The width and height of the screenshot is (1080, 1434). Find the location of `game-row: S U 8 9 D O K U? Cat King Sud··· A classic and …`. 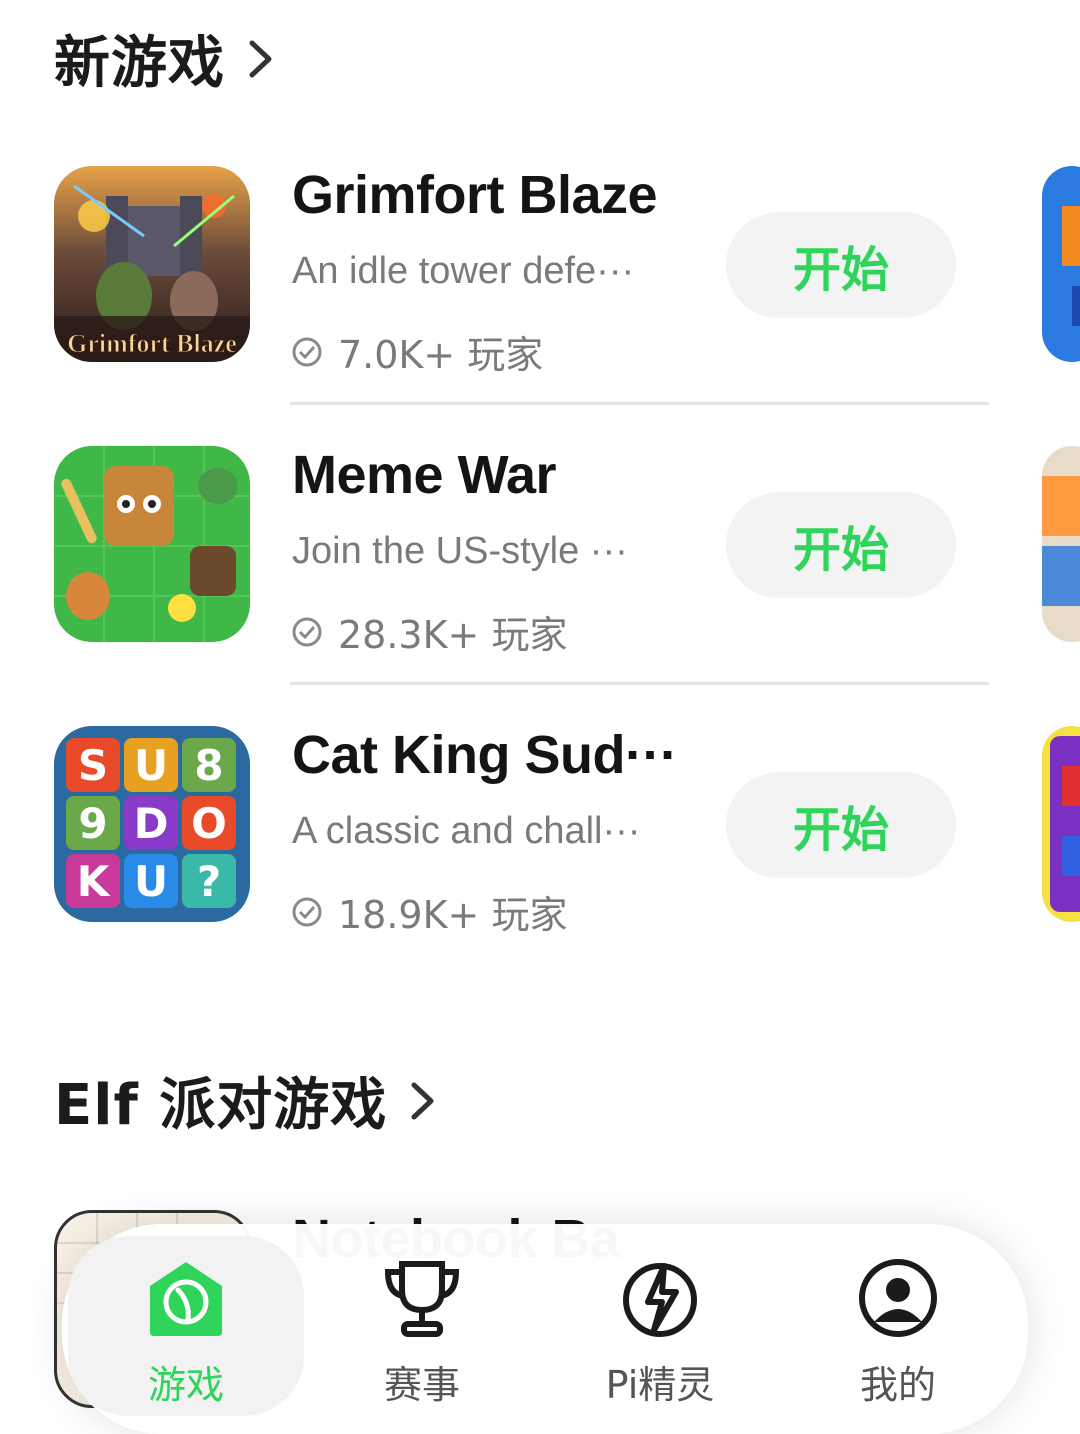

game-row: S U 8 9 D O K U? Cat King Sud··· A classic and … is located at coordinates (540, 831).